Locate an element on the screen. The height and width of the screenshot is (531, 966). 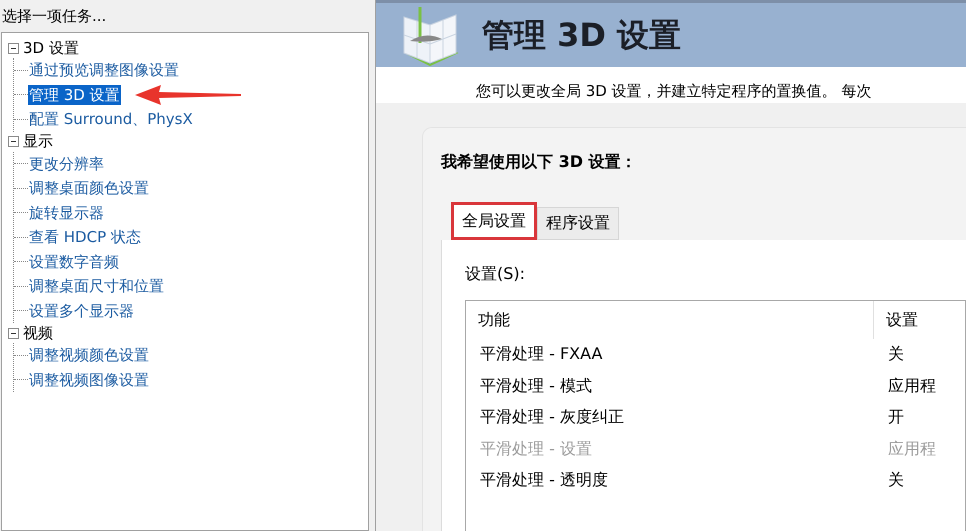
tree-item: 配置 Surround、PhysX is located at coordinates (111, 119).